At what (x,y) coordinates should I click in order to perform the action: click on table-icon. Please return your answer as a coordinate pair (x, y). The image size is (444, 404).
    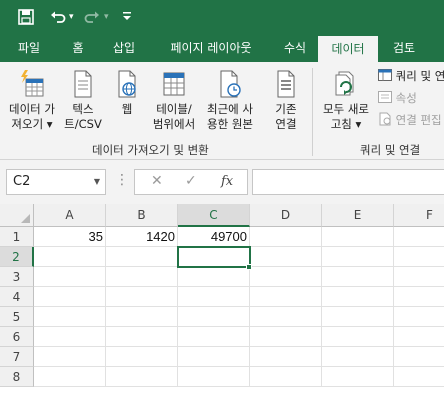
    Looking at the image, I should click on (174, 84).